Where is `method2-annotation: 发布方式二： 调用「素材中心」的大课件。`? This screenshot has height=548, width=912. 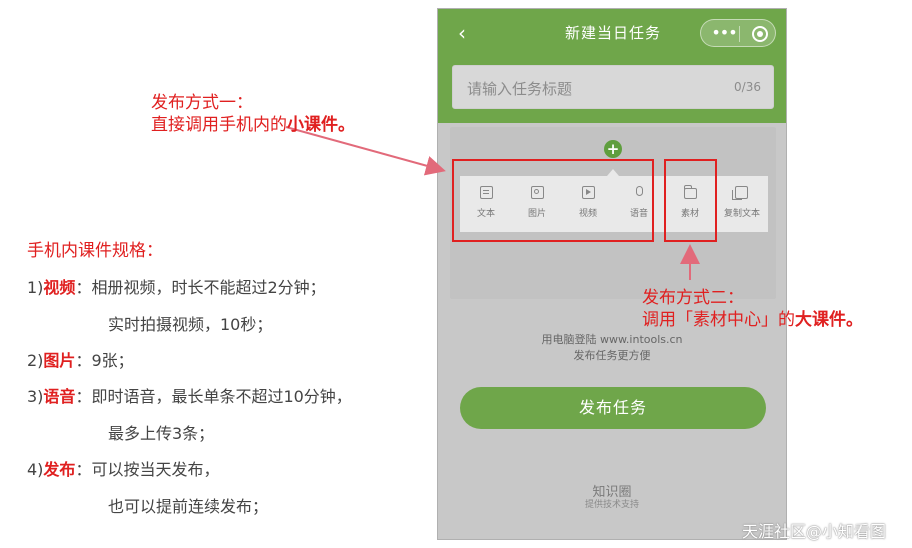 method2-annotation: 发布方式二： 调用「素材中心」的大课件。 is located at coordinates (752, 309).